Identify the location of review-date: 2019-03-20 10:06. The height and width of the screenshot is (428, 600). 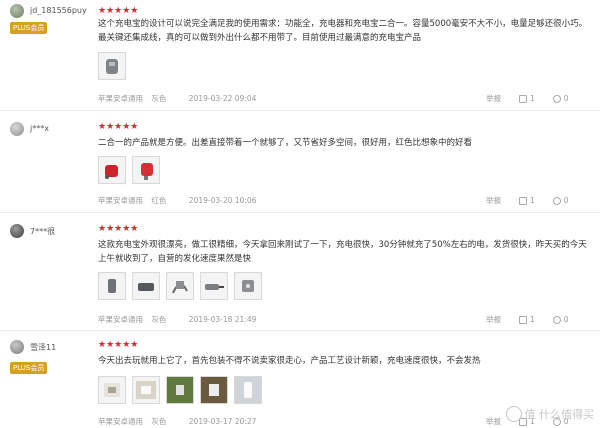
(222, 200).